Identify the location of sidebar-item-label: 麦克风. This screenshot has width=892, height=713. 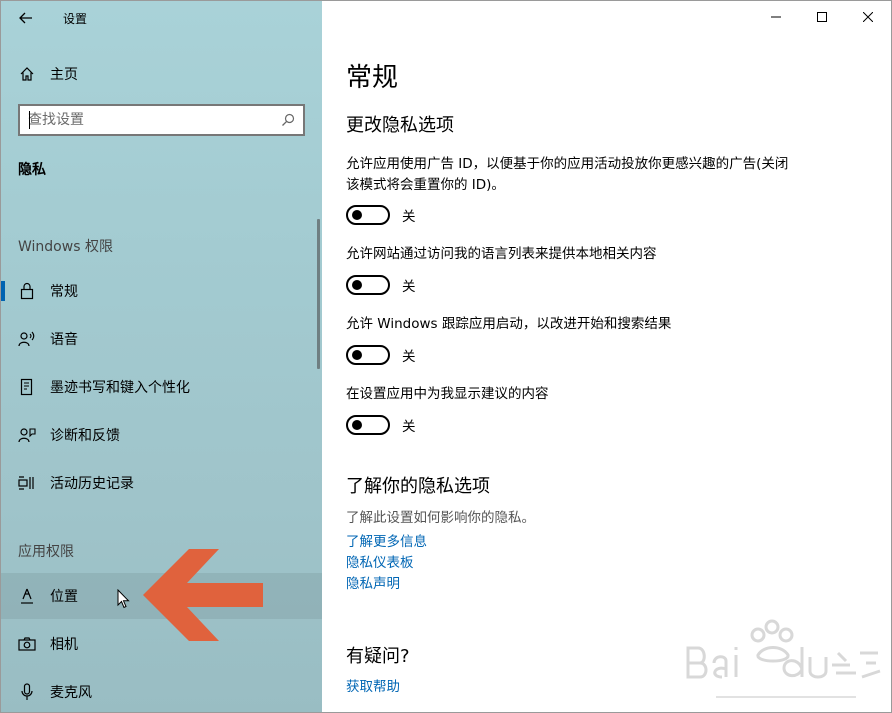
(71, 693).